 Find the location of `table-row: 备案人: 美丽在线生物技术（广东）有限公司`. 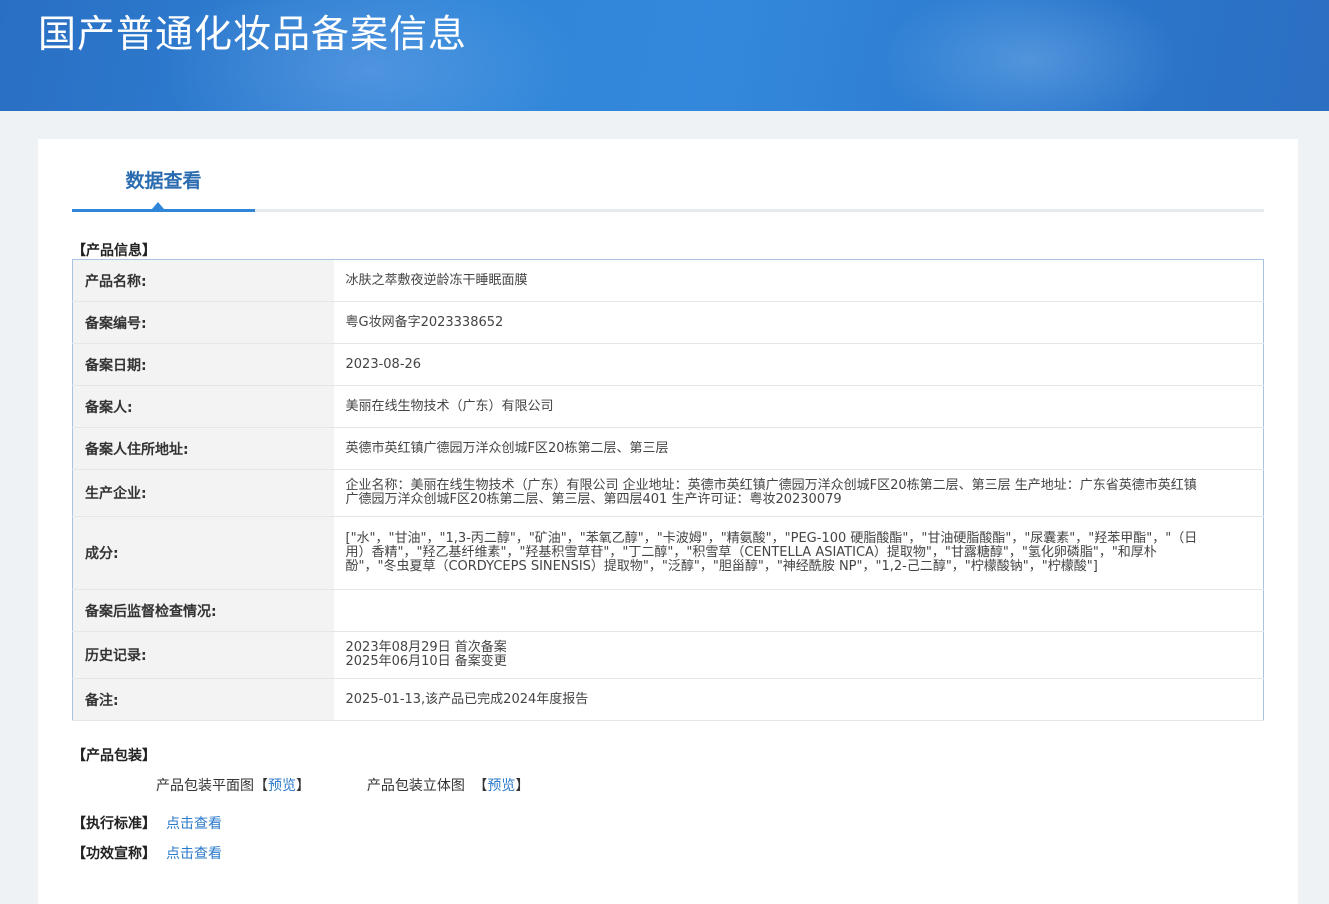

table-row: 备案人: 美丽在线生物技术（广东）有限公司 is located at coordinates (668, 406).